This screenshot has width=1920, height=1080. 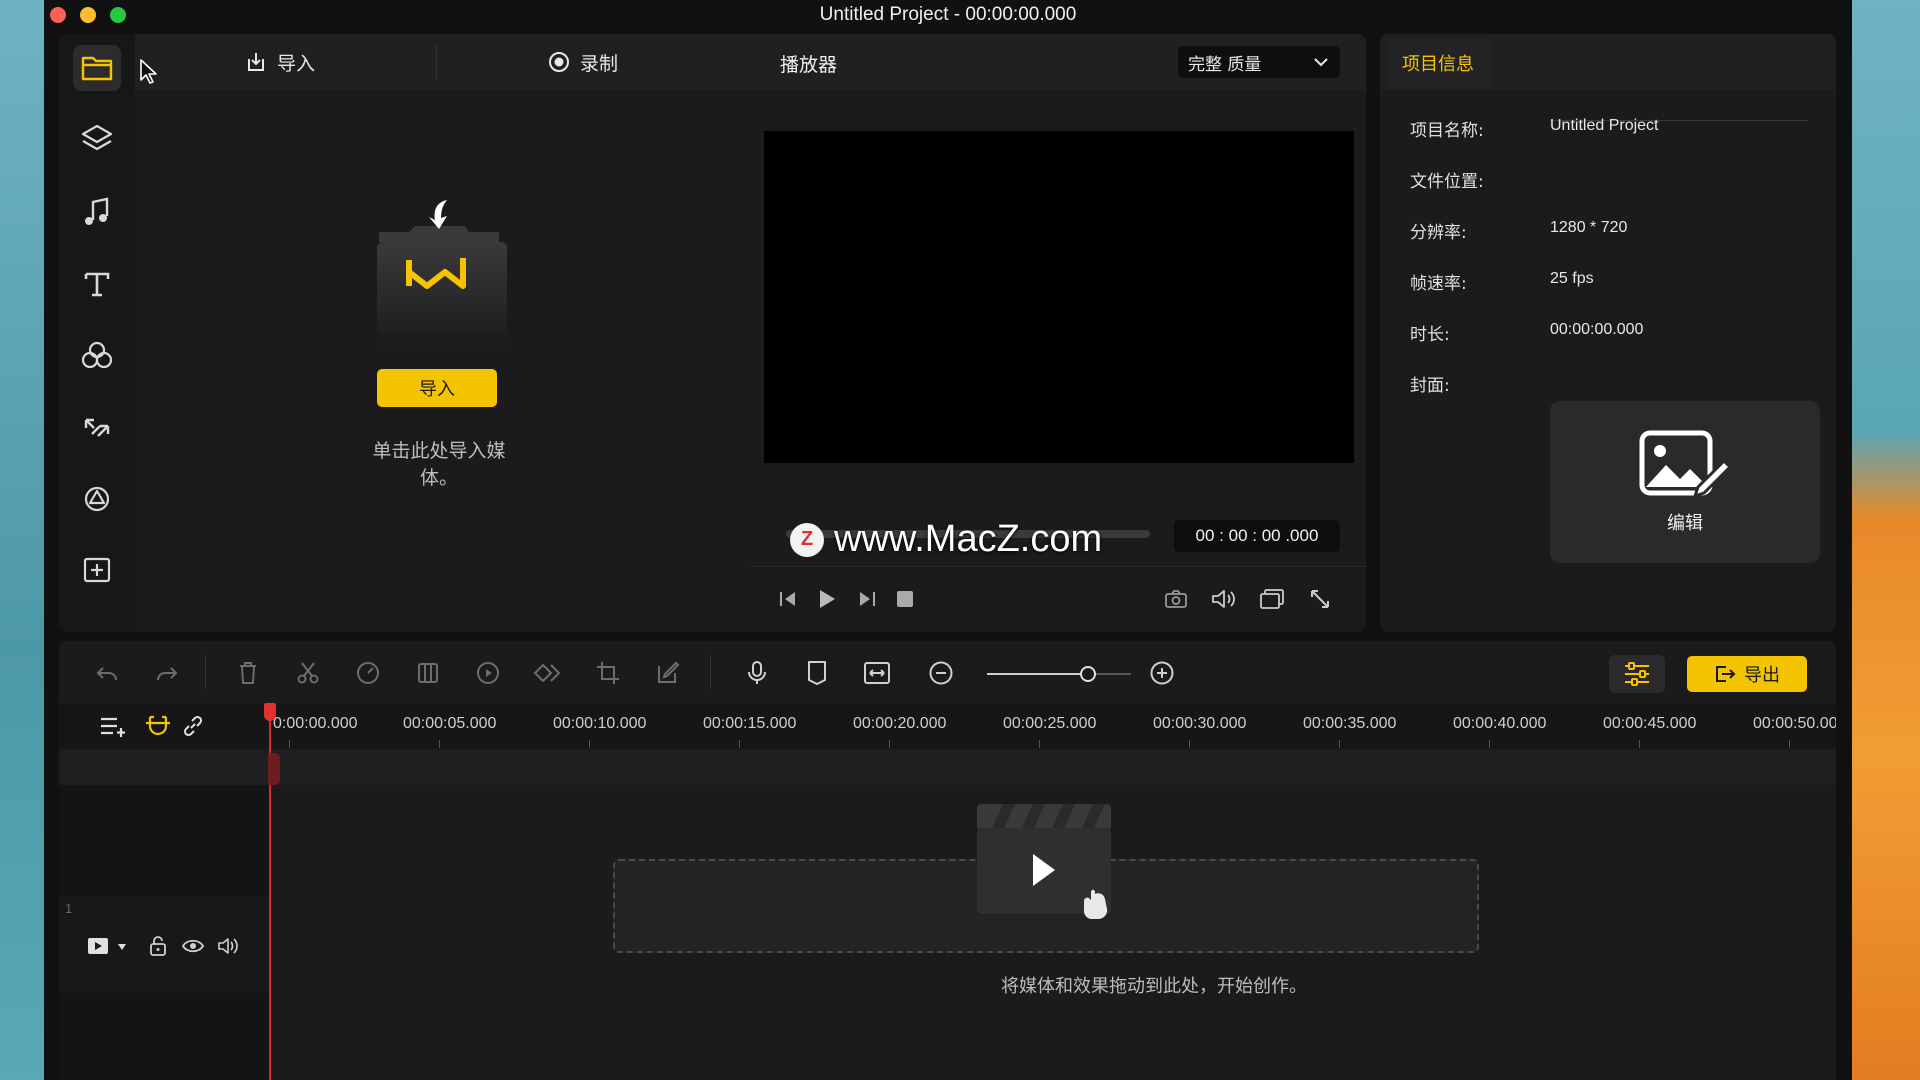 I want to click on crop-icon, so click(x=608, y=673).